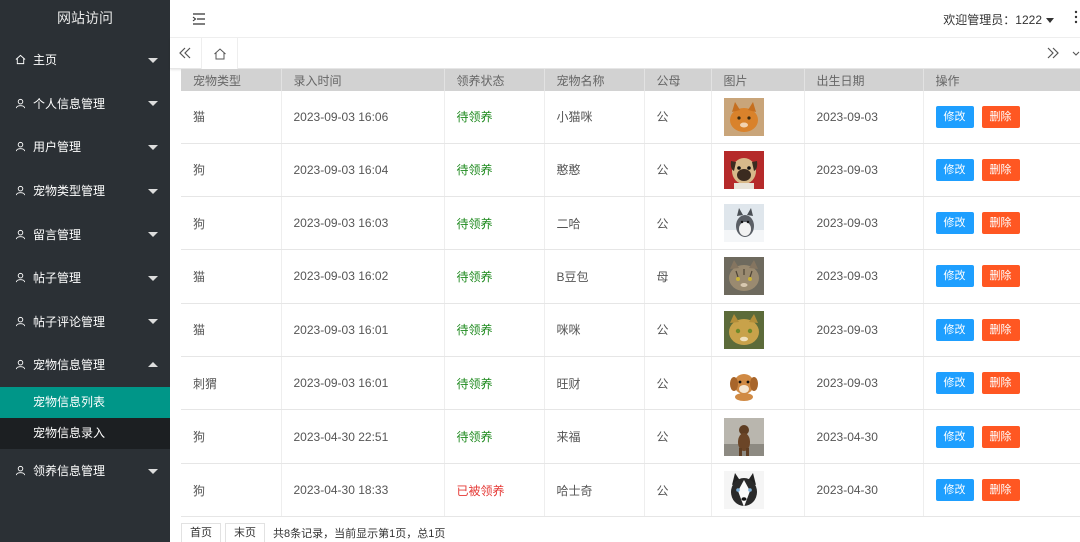 The height and width of the screenshot is (542, 1080). Describe the element at coordinates (363, 490) in the screenshot. I see `cell-time: 2023-04-30 18:33` at that location.